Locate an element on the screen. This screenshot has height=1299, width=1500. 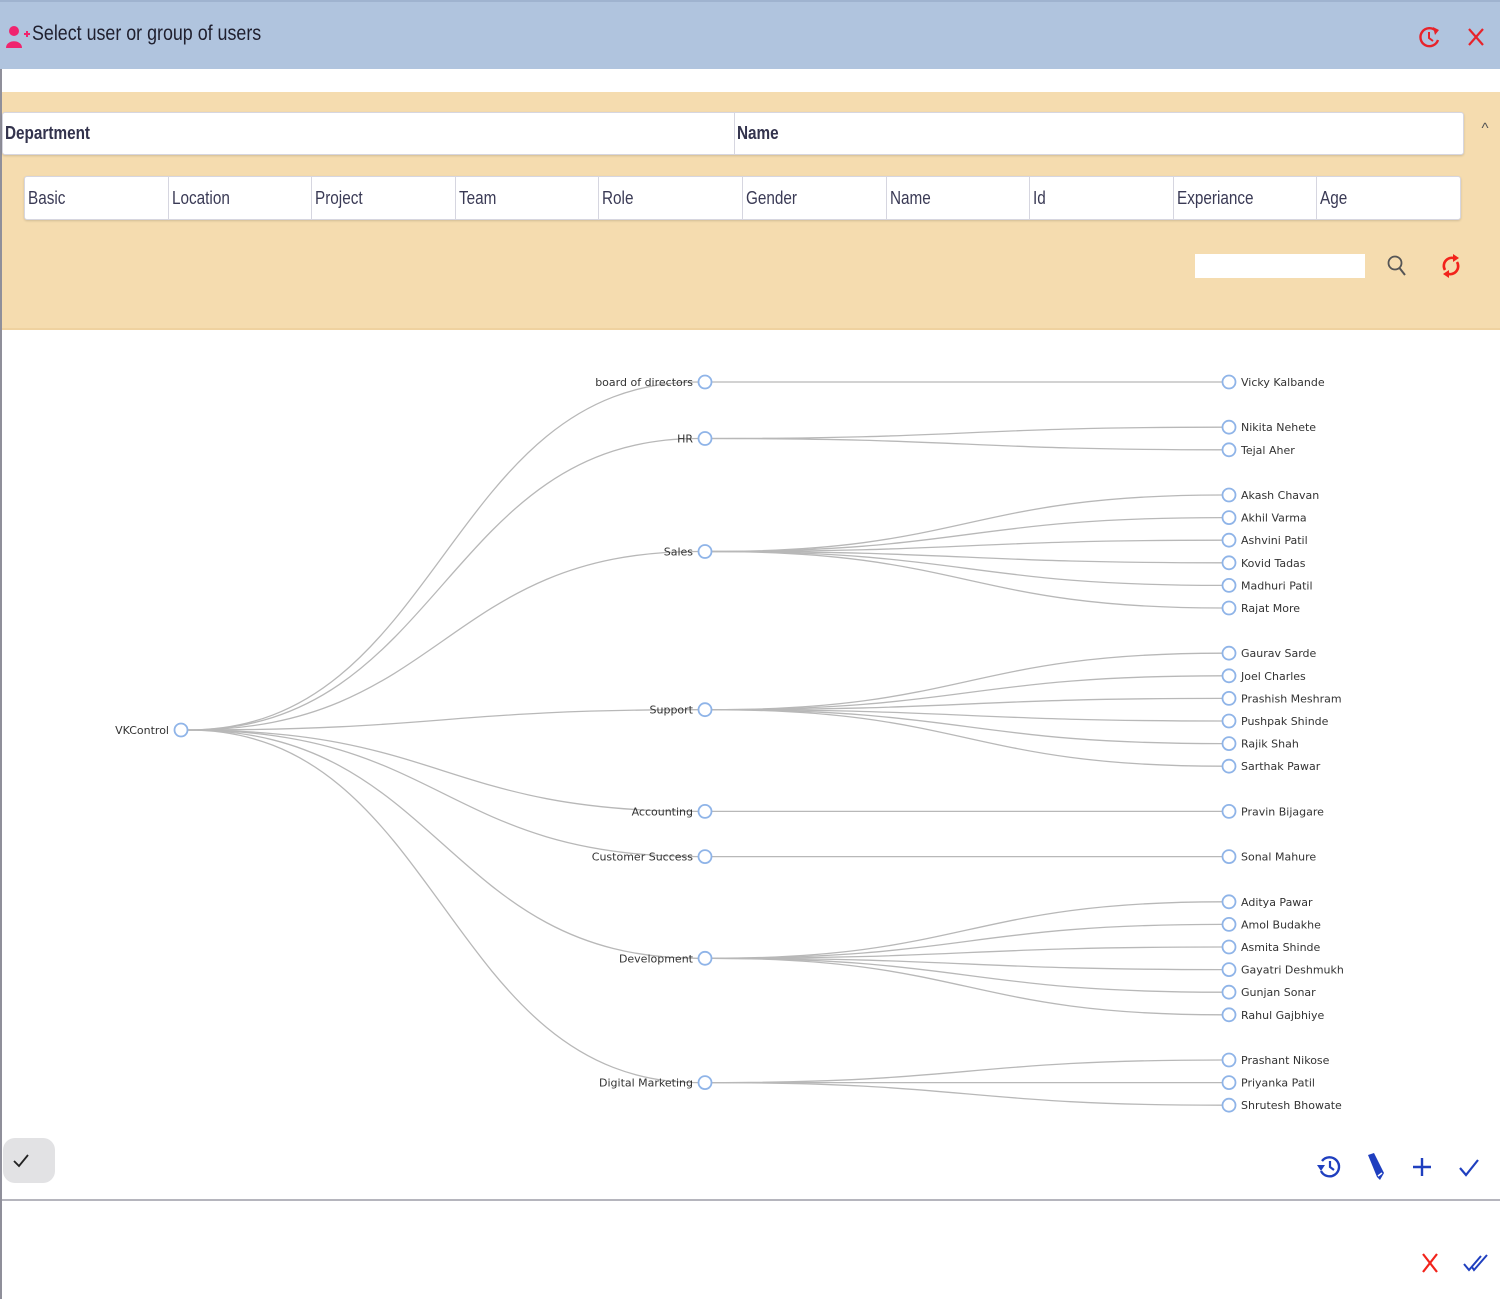
tree-department-label: Accounting is located at coordinates (662, 811).